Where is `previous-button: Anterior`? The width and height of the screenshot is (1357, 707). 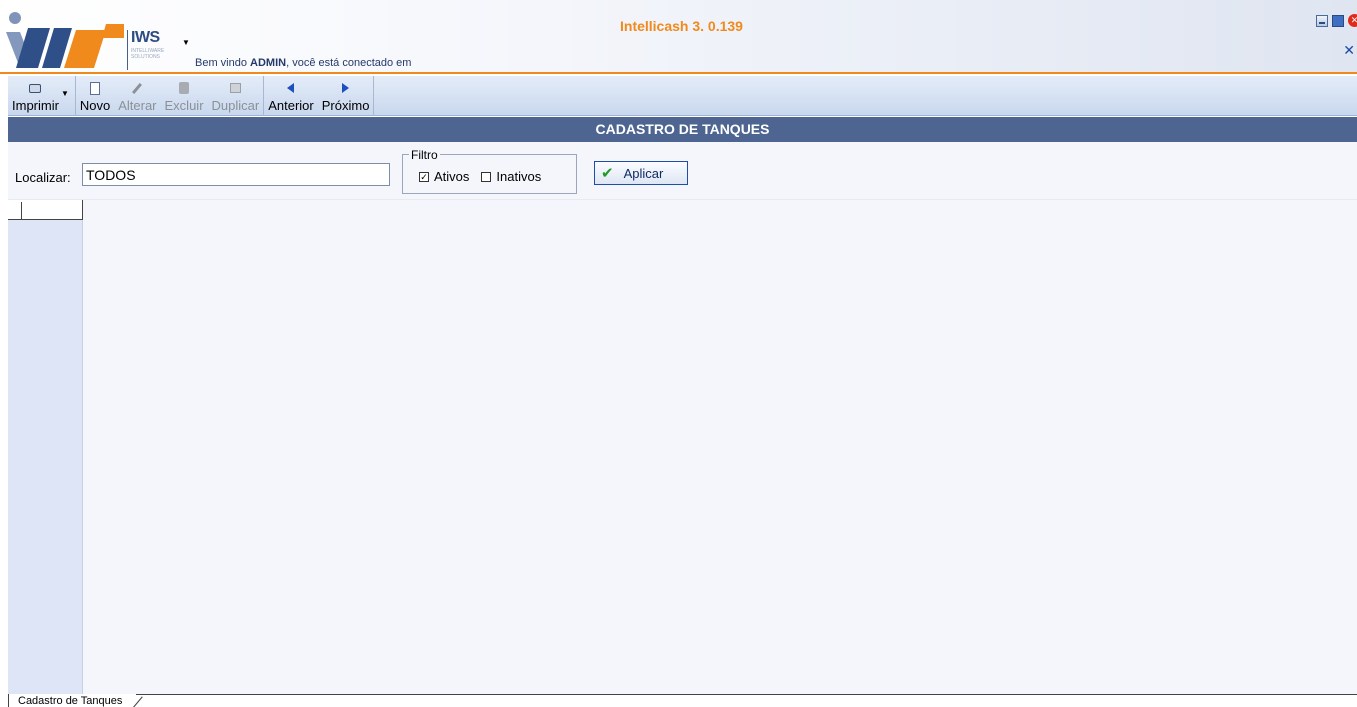
previous-button: Anterior is located at coordinates (291, 96).